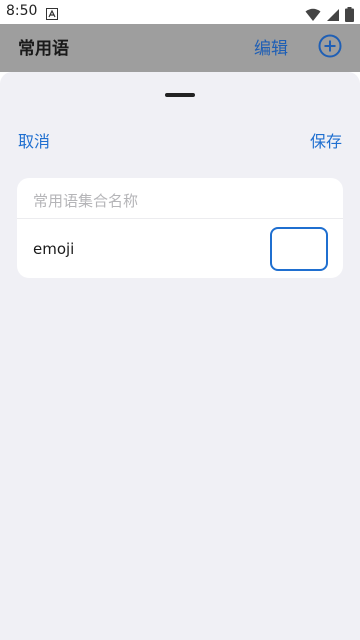 This screenshot has width=360, height=640. I want to click on status-bar: 8:50, so click(180, 12).